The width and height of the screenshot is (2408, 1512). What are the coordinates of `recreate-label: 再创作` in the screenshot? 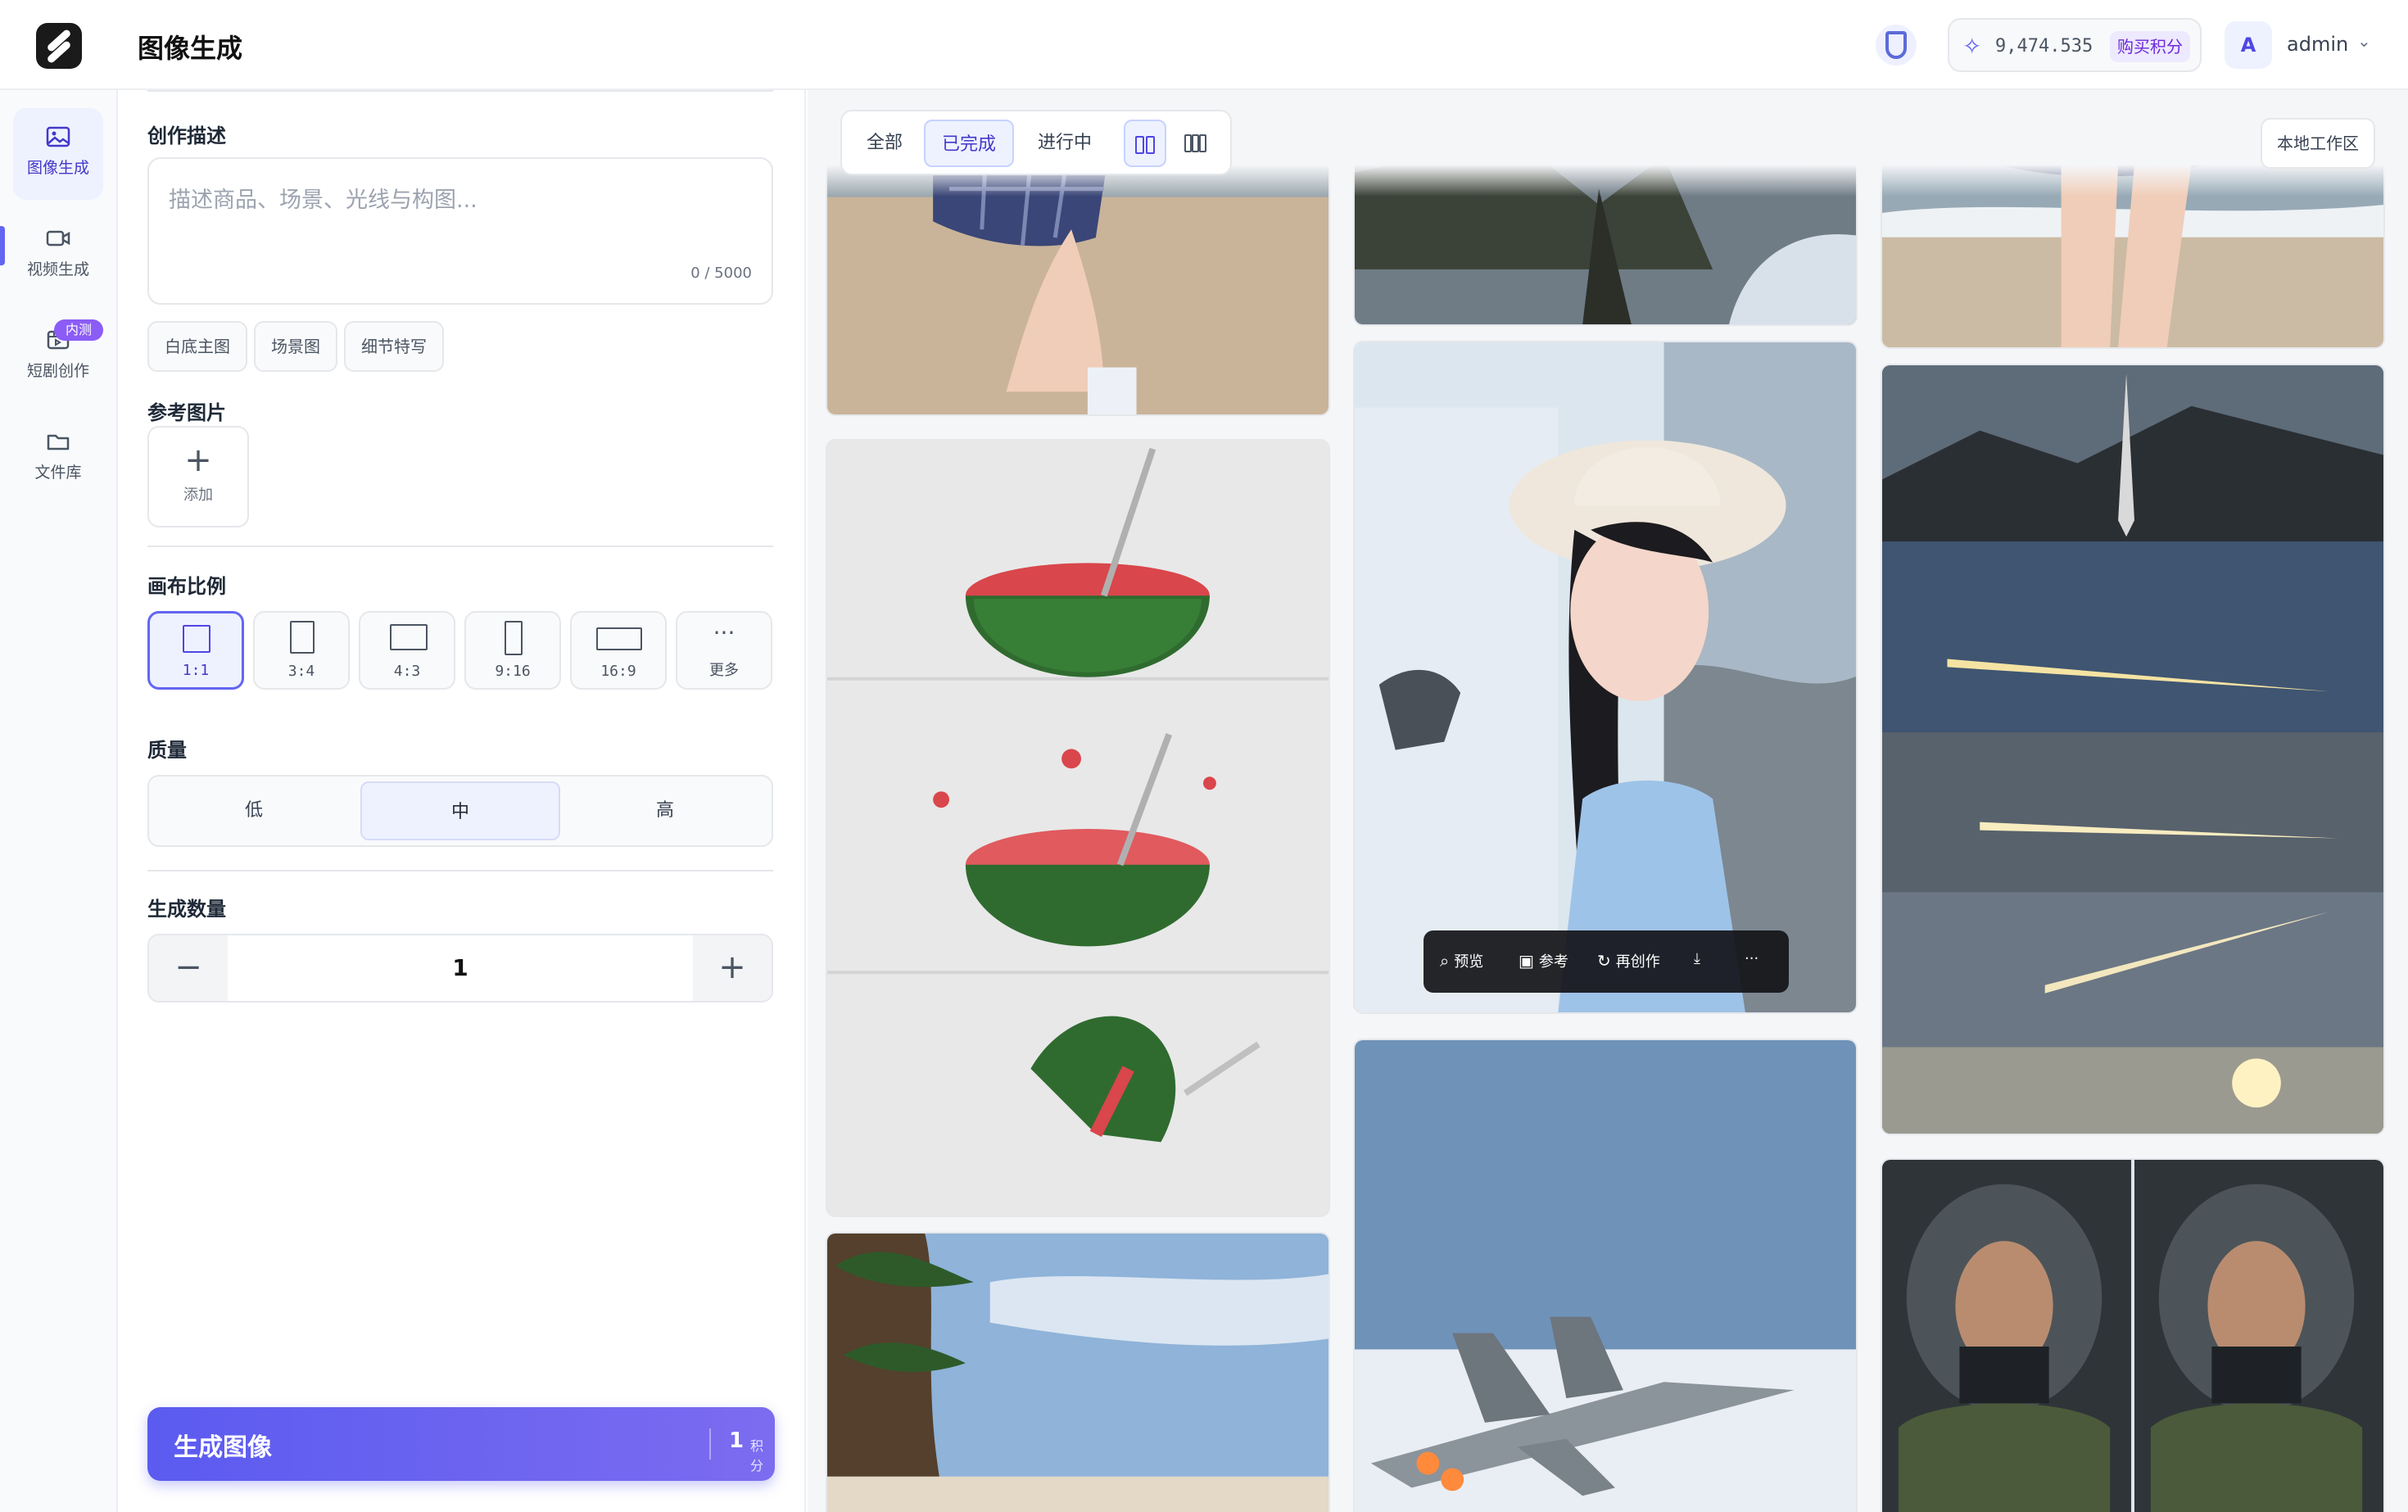 It's located at (1637, 962).